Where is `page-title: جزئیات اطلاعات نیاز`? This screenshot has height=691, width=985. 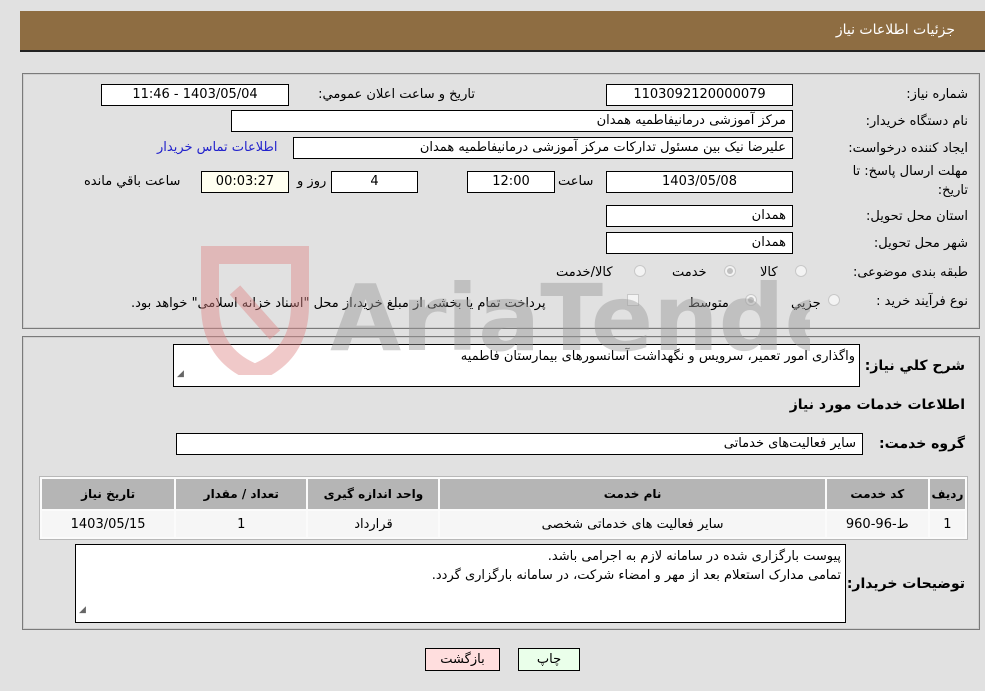
page-title: جزئیات اطلاعات نیاز is located at coordinates (895, 30).